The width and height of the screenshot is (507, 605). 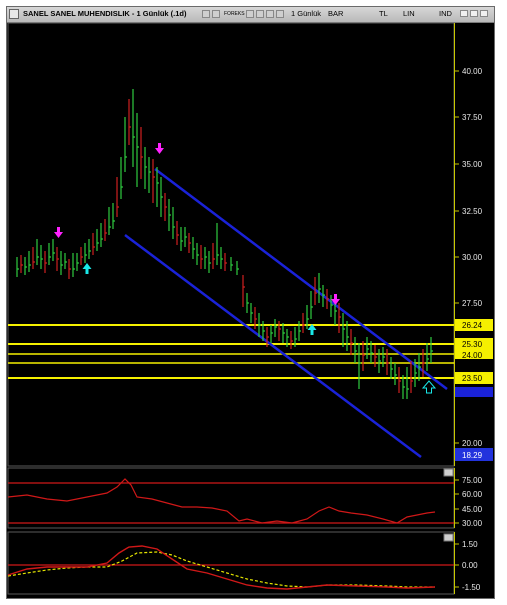 I want to click on price-tick-label: 32.50, so click(x=472, y=211).